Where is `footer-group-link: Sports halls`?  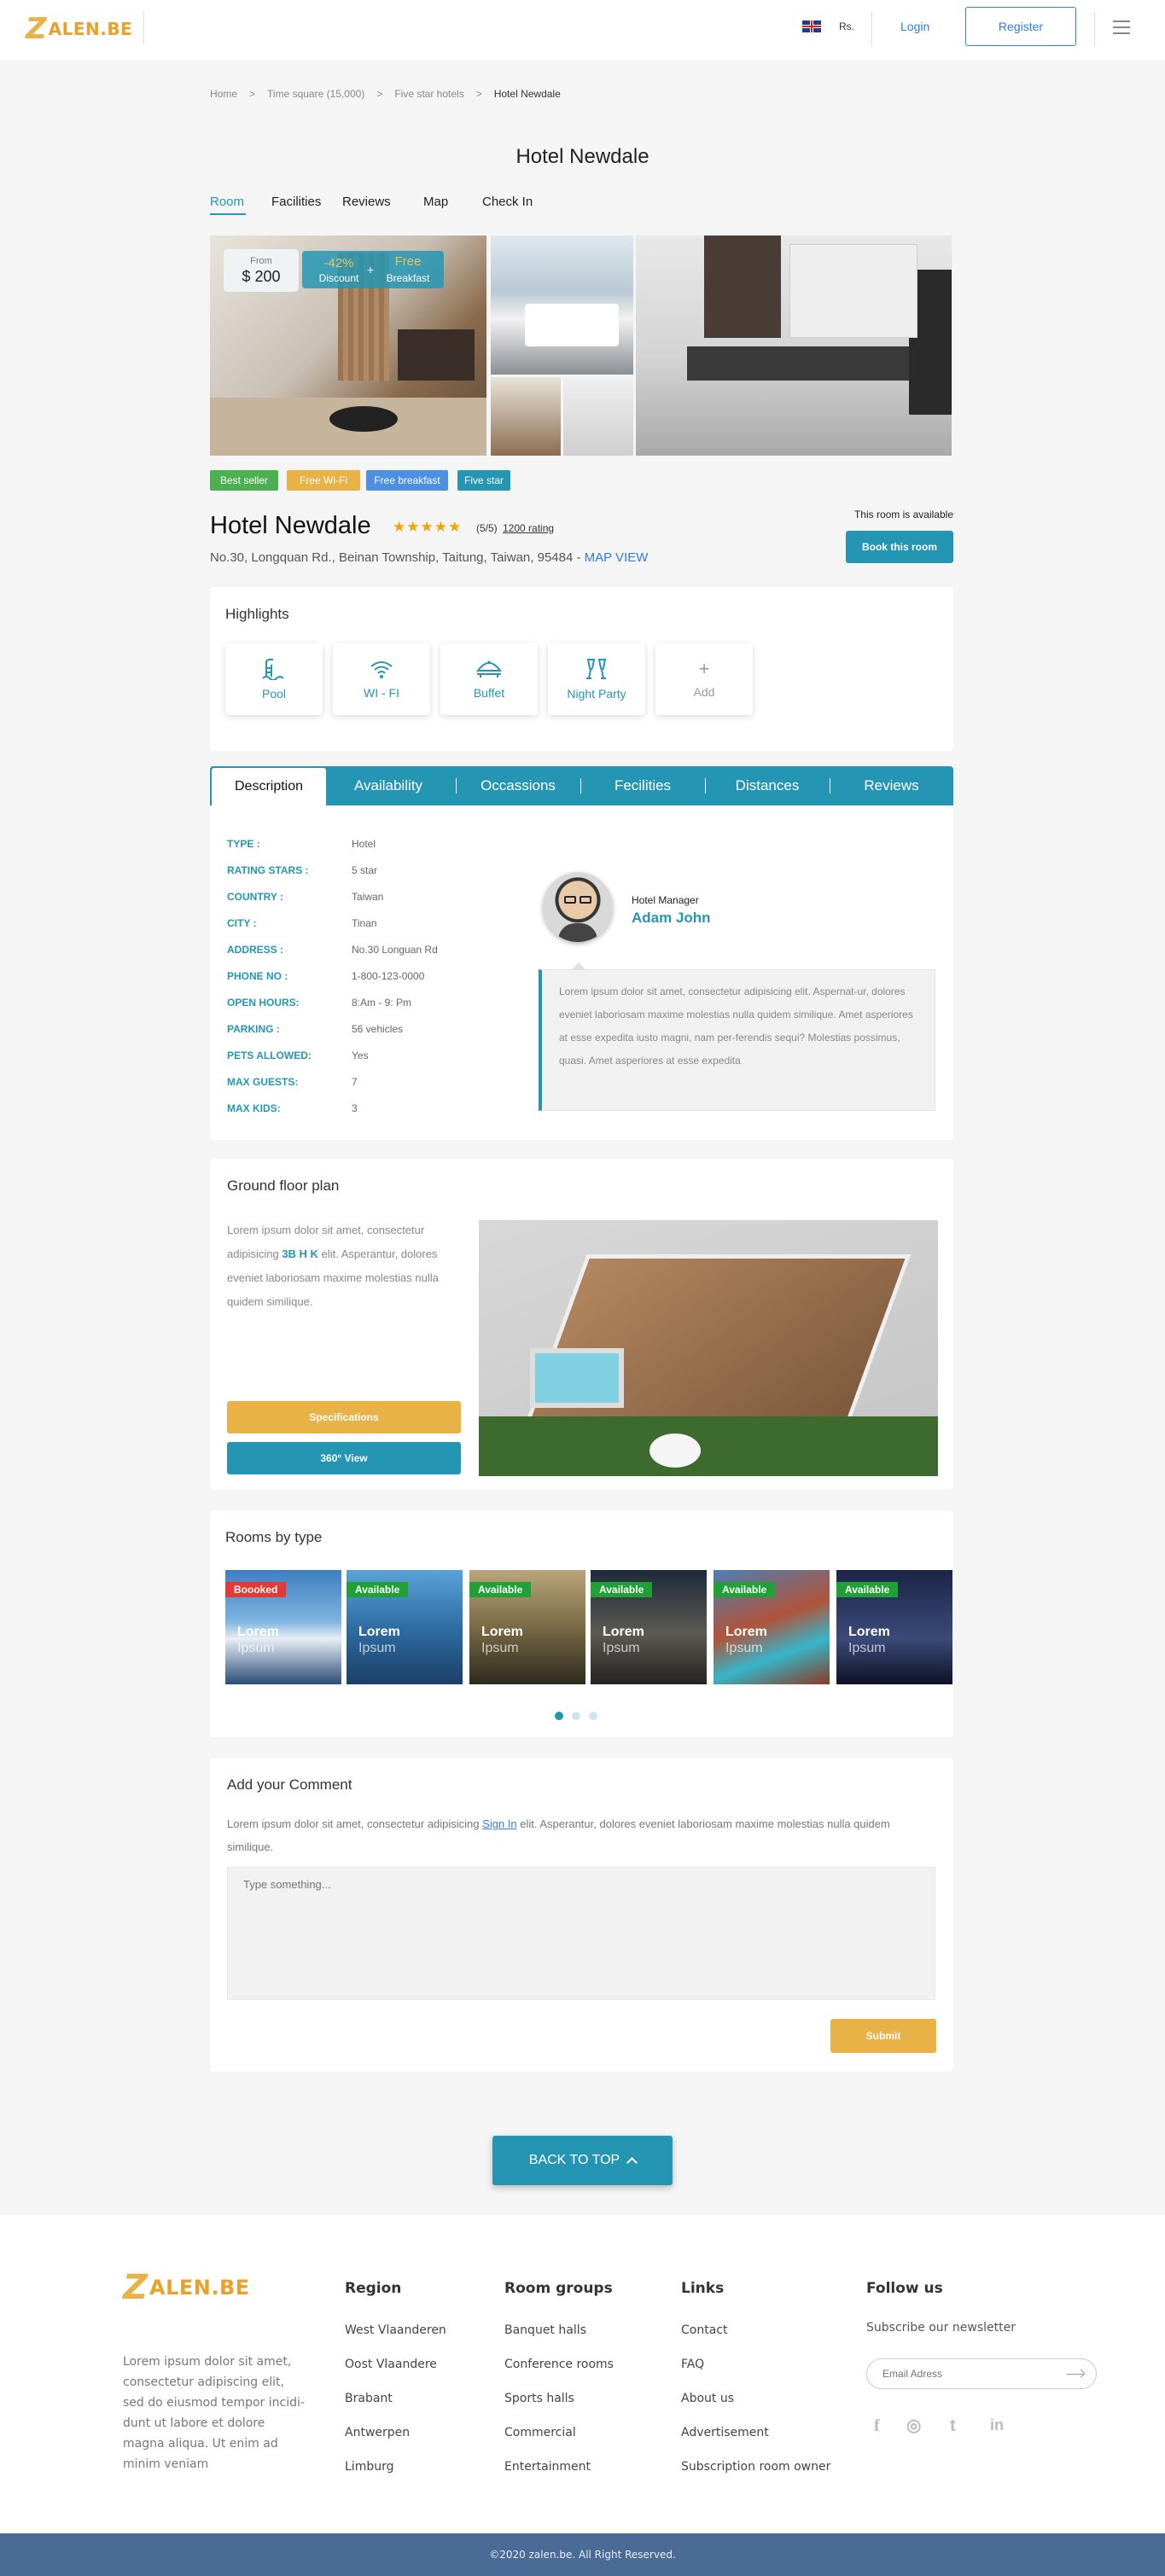
footer-group-link: Sports halls is located at coordinates (539, 2398).